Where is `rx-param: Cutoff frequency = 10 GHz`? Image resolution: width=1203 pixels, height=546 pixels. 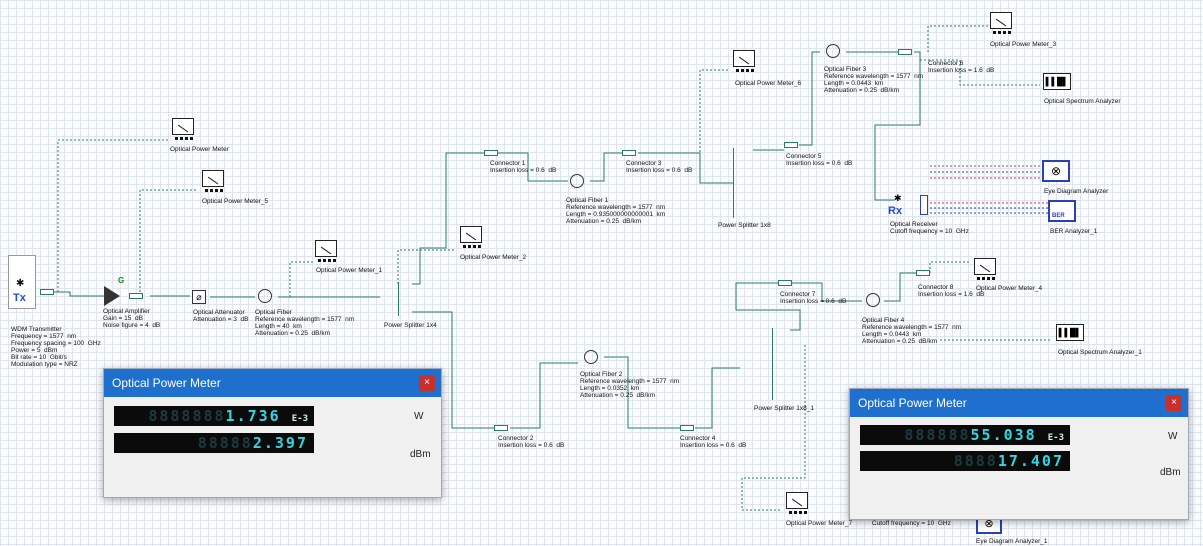 rx-param: Cutoff frequency = 10 GHz is located at coordinates (929, 231).